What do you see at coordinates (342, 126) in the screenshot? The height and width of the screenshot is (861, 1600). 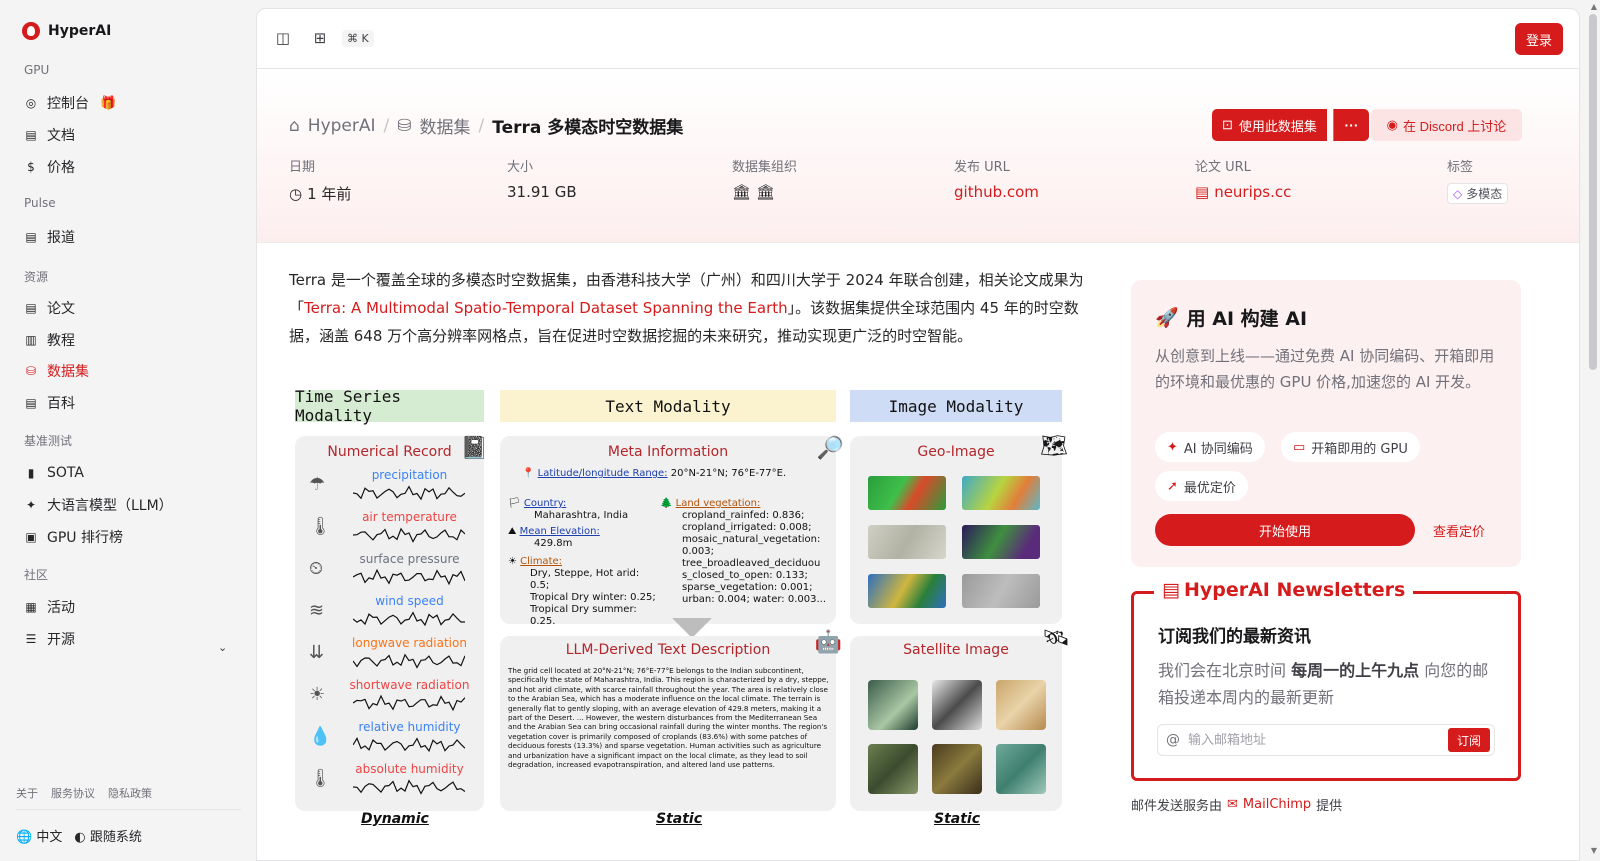 I see `breadcrumb-root: HyperAI` at bounding box center [342, 126].